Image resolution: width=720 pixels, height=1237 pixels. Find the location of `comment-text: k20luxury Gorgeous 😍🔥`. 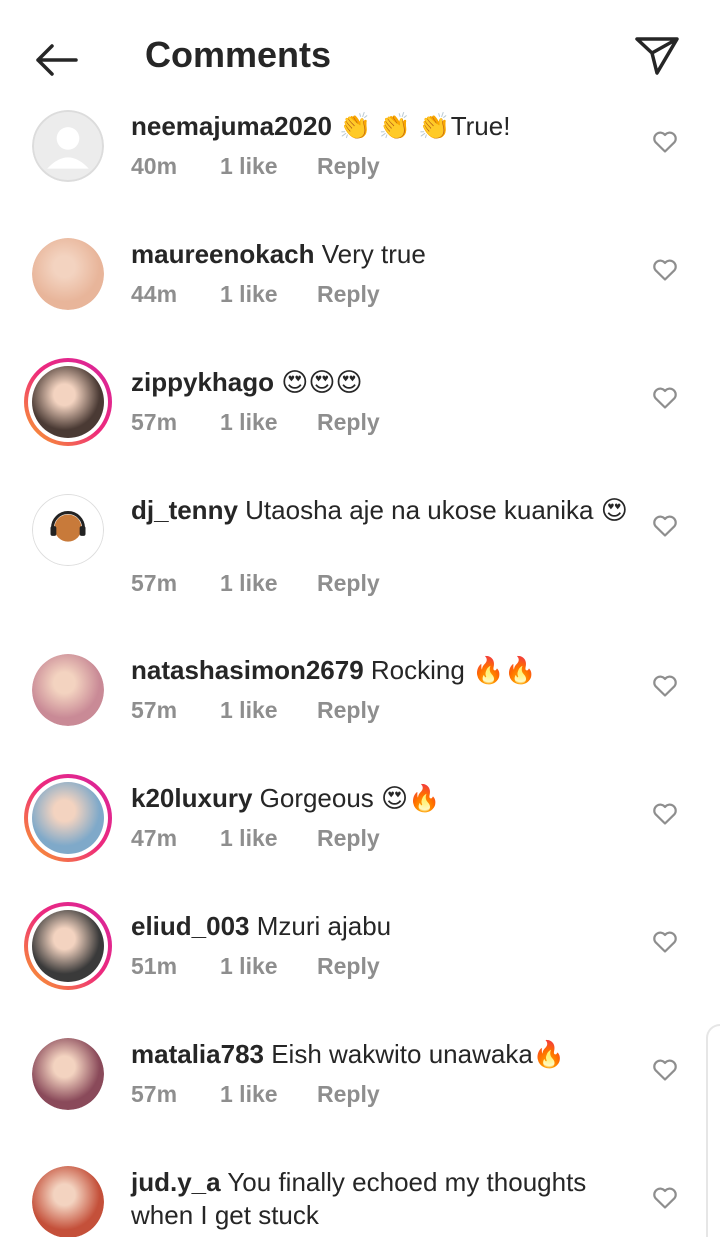

comment-text: k20luxury Gorgeous 😍🔥 is located at coordinates (381, 798).